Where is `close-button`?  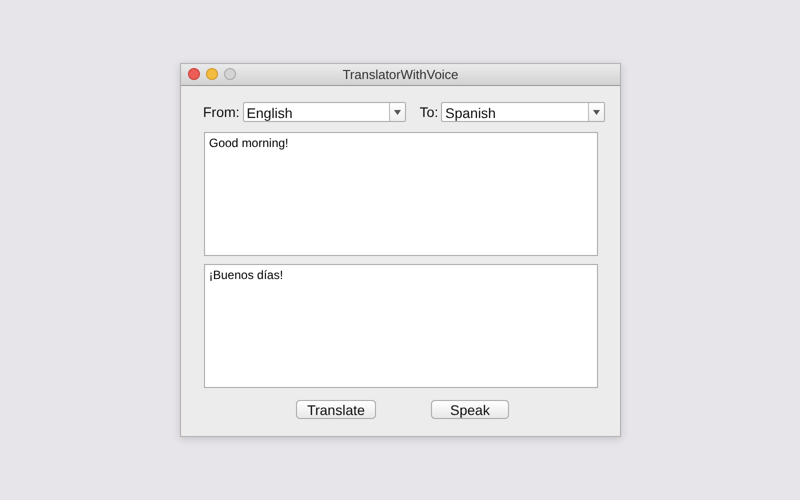 close-button is located at coordinates (194, 74).